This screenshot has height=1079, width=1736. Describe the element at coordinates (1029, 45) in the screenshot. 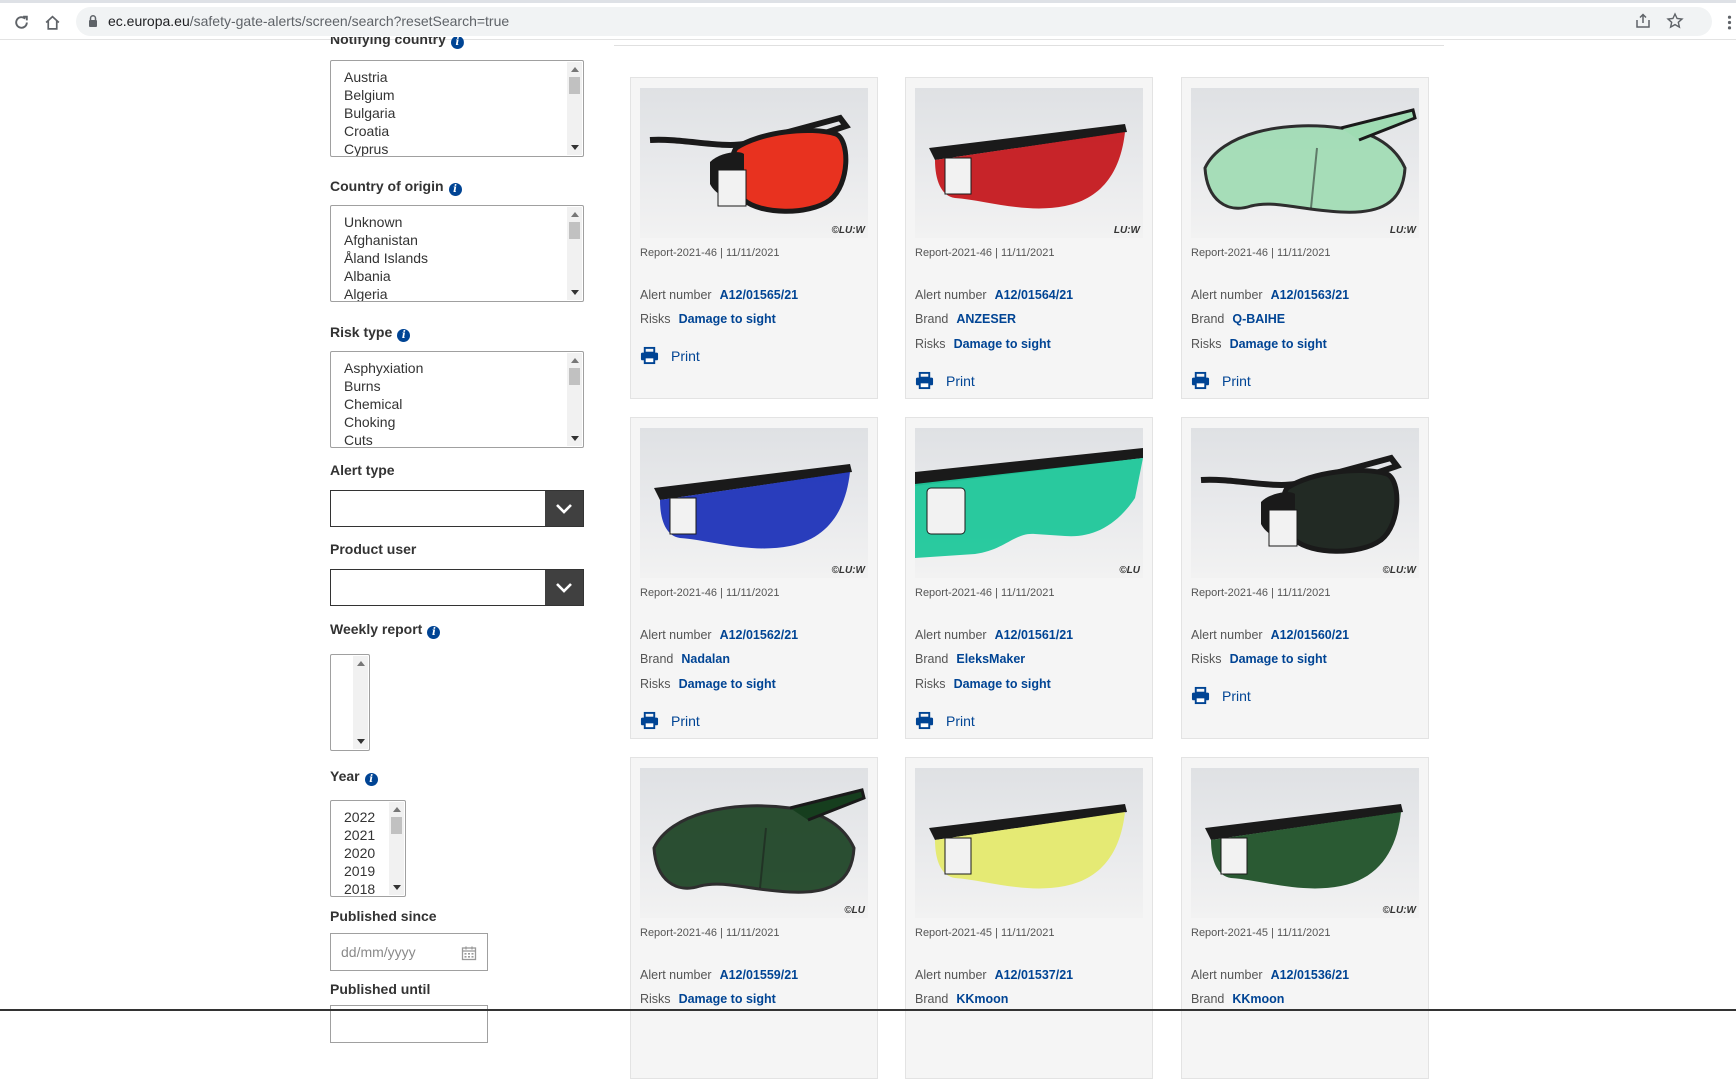

I see `results-divider` at that location.